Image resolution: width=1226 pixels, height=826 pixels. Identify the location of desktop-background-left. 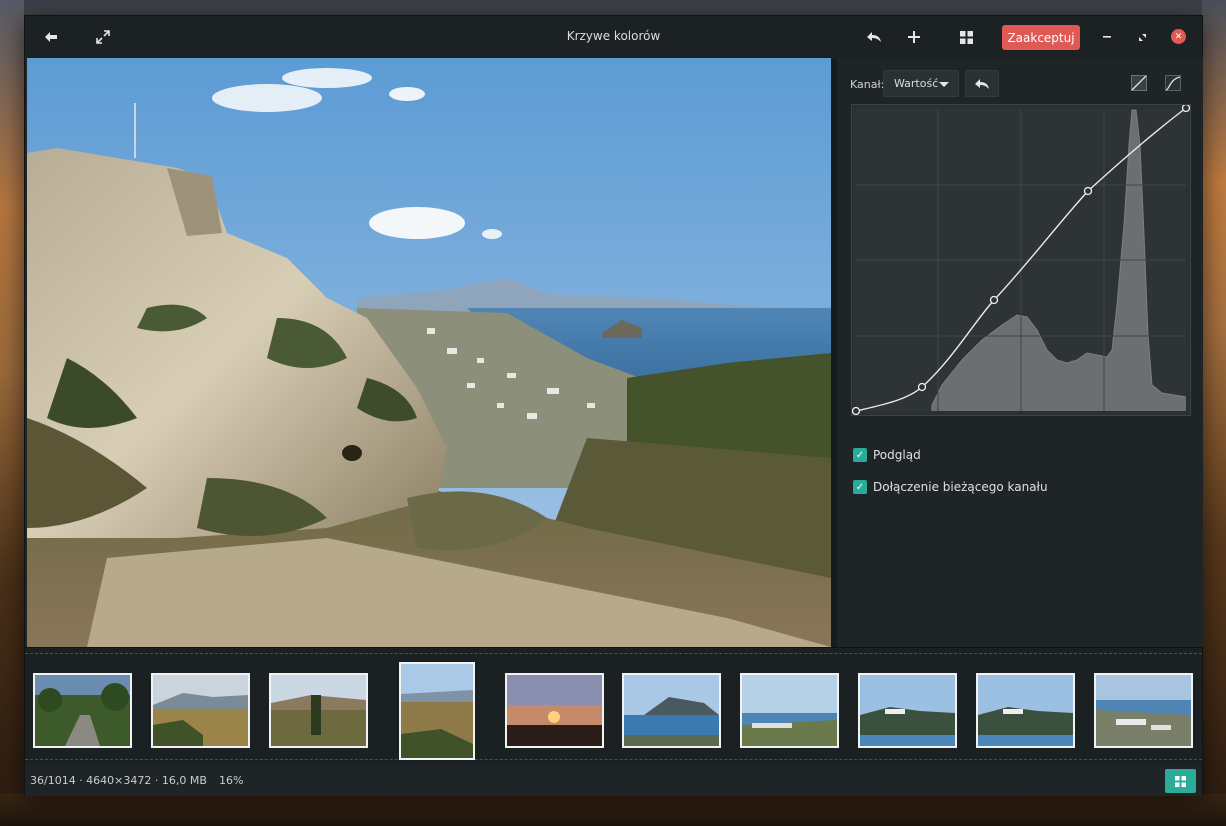
(12, 413).